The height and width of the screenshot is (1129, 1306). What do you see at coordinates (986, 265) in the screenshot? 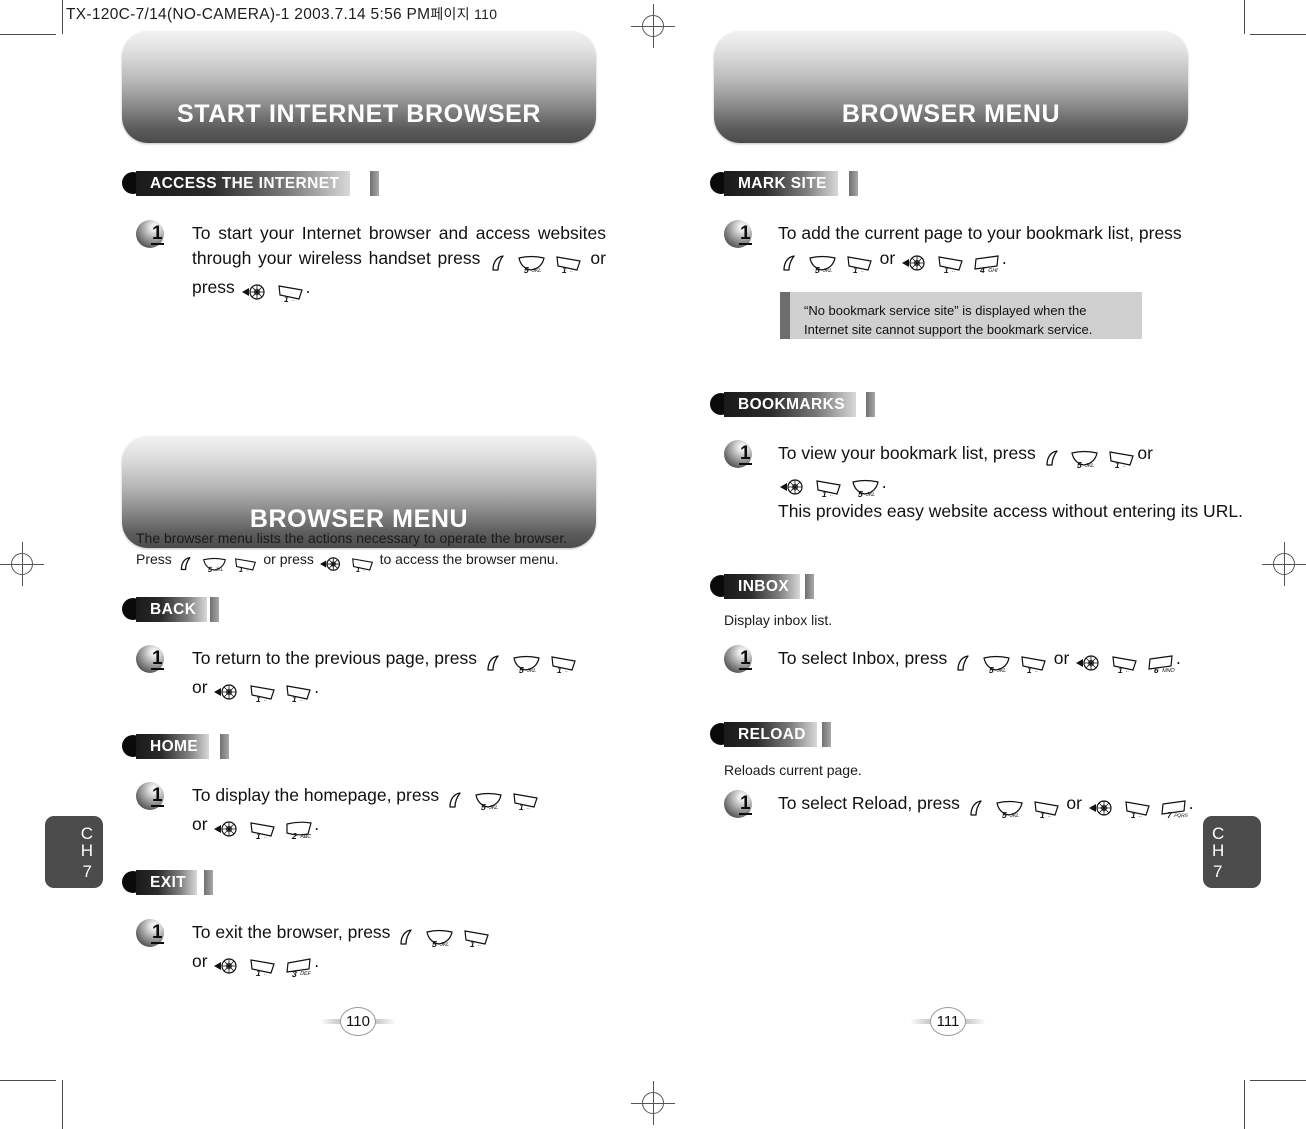
I see `key-4-icon: 4 GHI` at bounding box center [986, 265].